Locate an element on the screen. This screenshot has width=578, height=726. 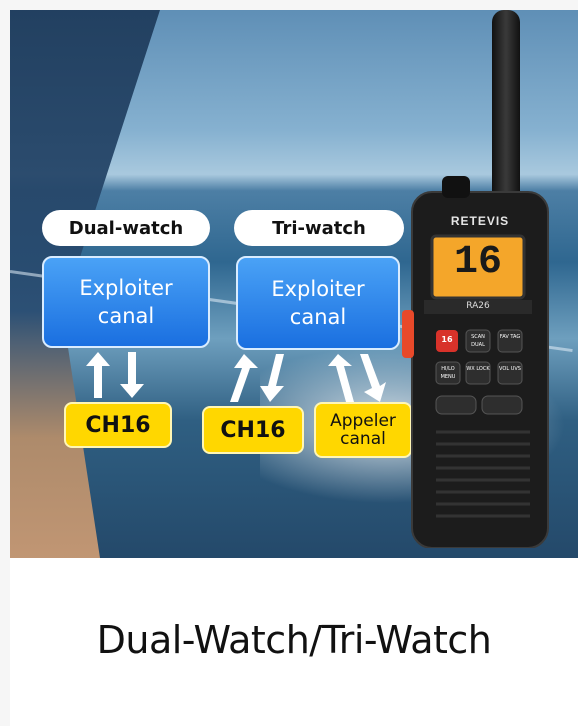
radio-key-hilo: HI/LO MENU is located at coordinates (448, 373).